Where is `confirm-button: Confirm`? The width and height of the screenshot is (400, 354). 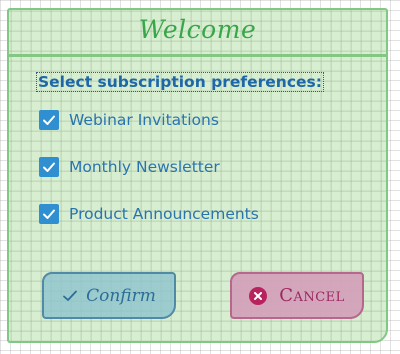
confirm-button: Confirm is located at coordinates (109, 295).